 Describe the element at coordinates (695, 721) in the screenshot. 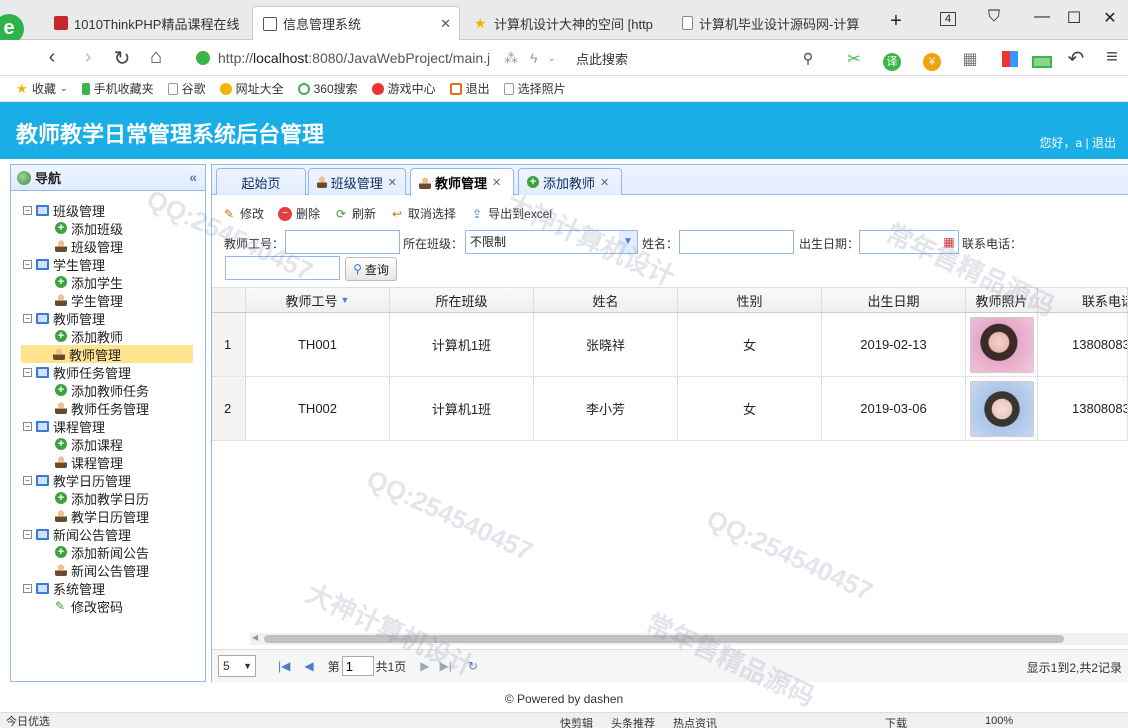

I see `status-item: 热点资讯` at that location.